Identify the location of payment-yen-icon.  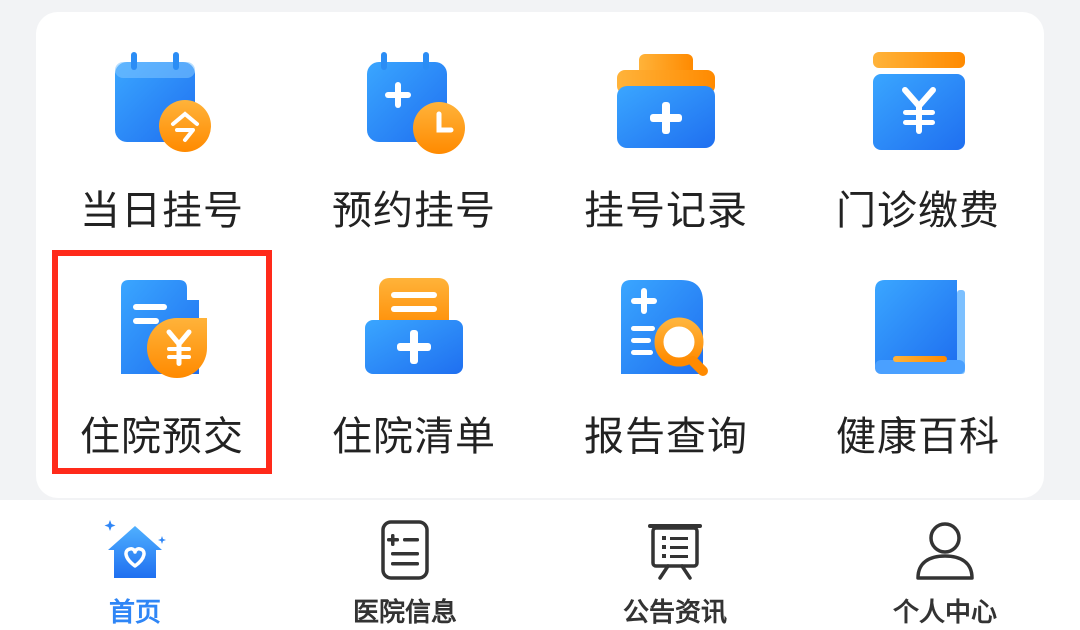
(919, 101).